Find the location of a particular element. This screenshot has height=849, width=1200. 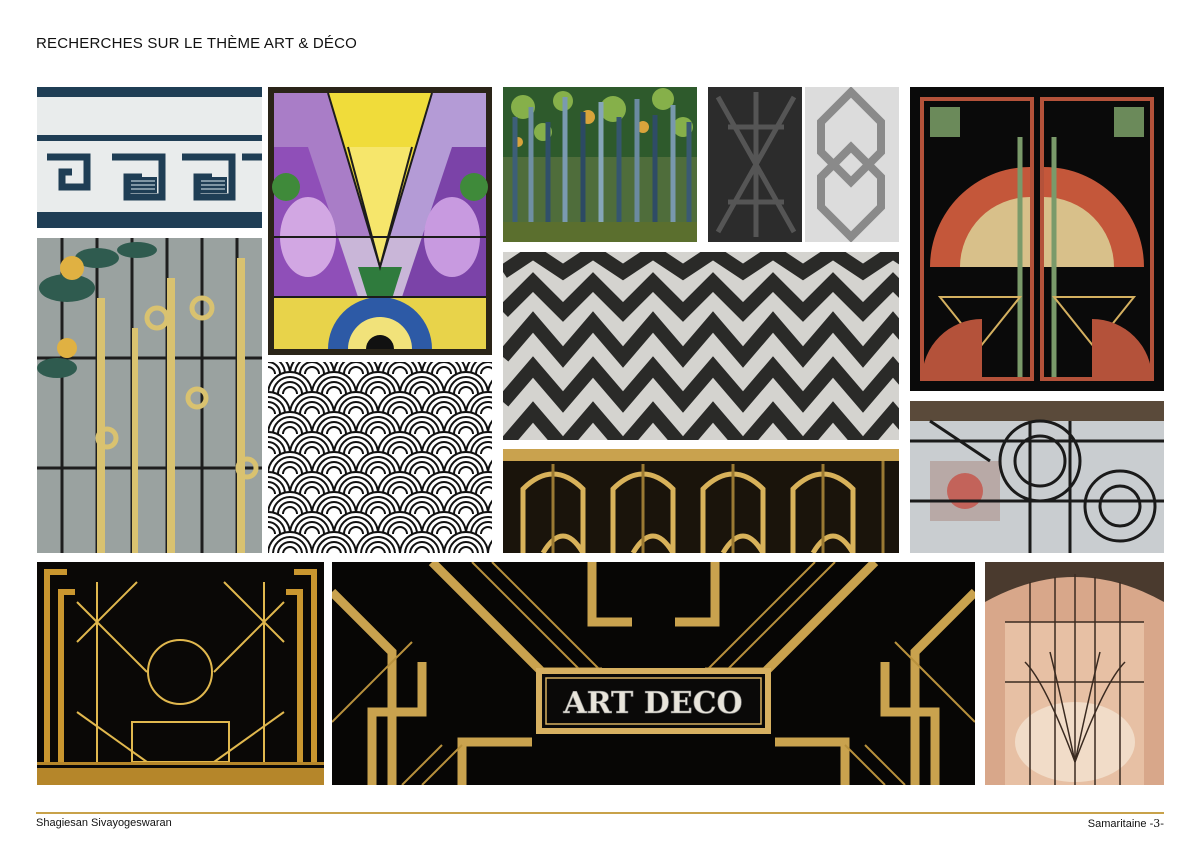

wrought-iron-window-image is located at coordinates (1037, 477).